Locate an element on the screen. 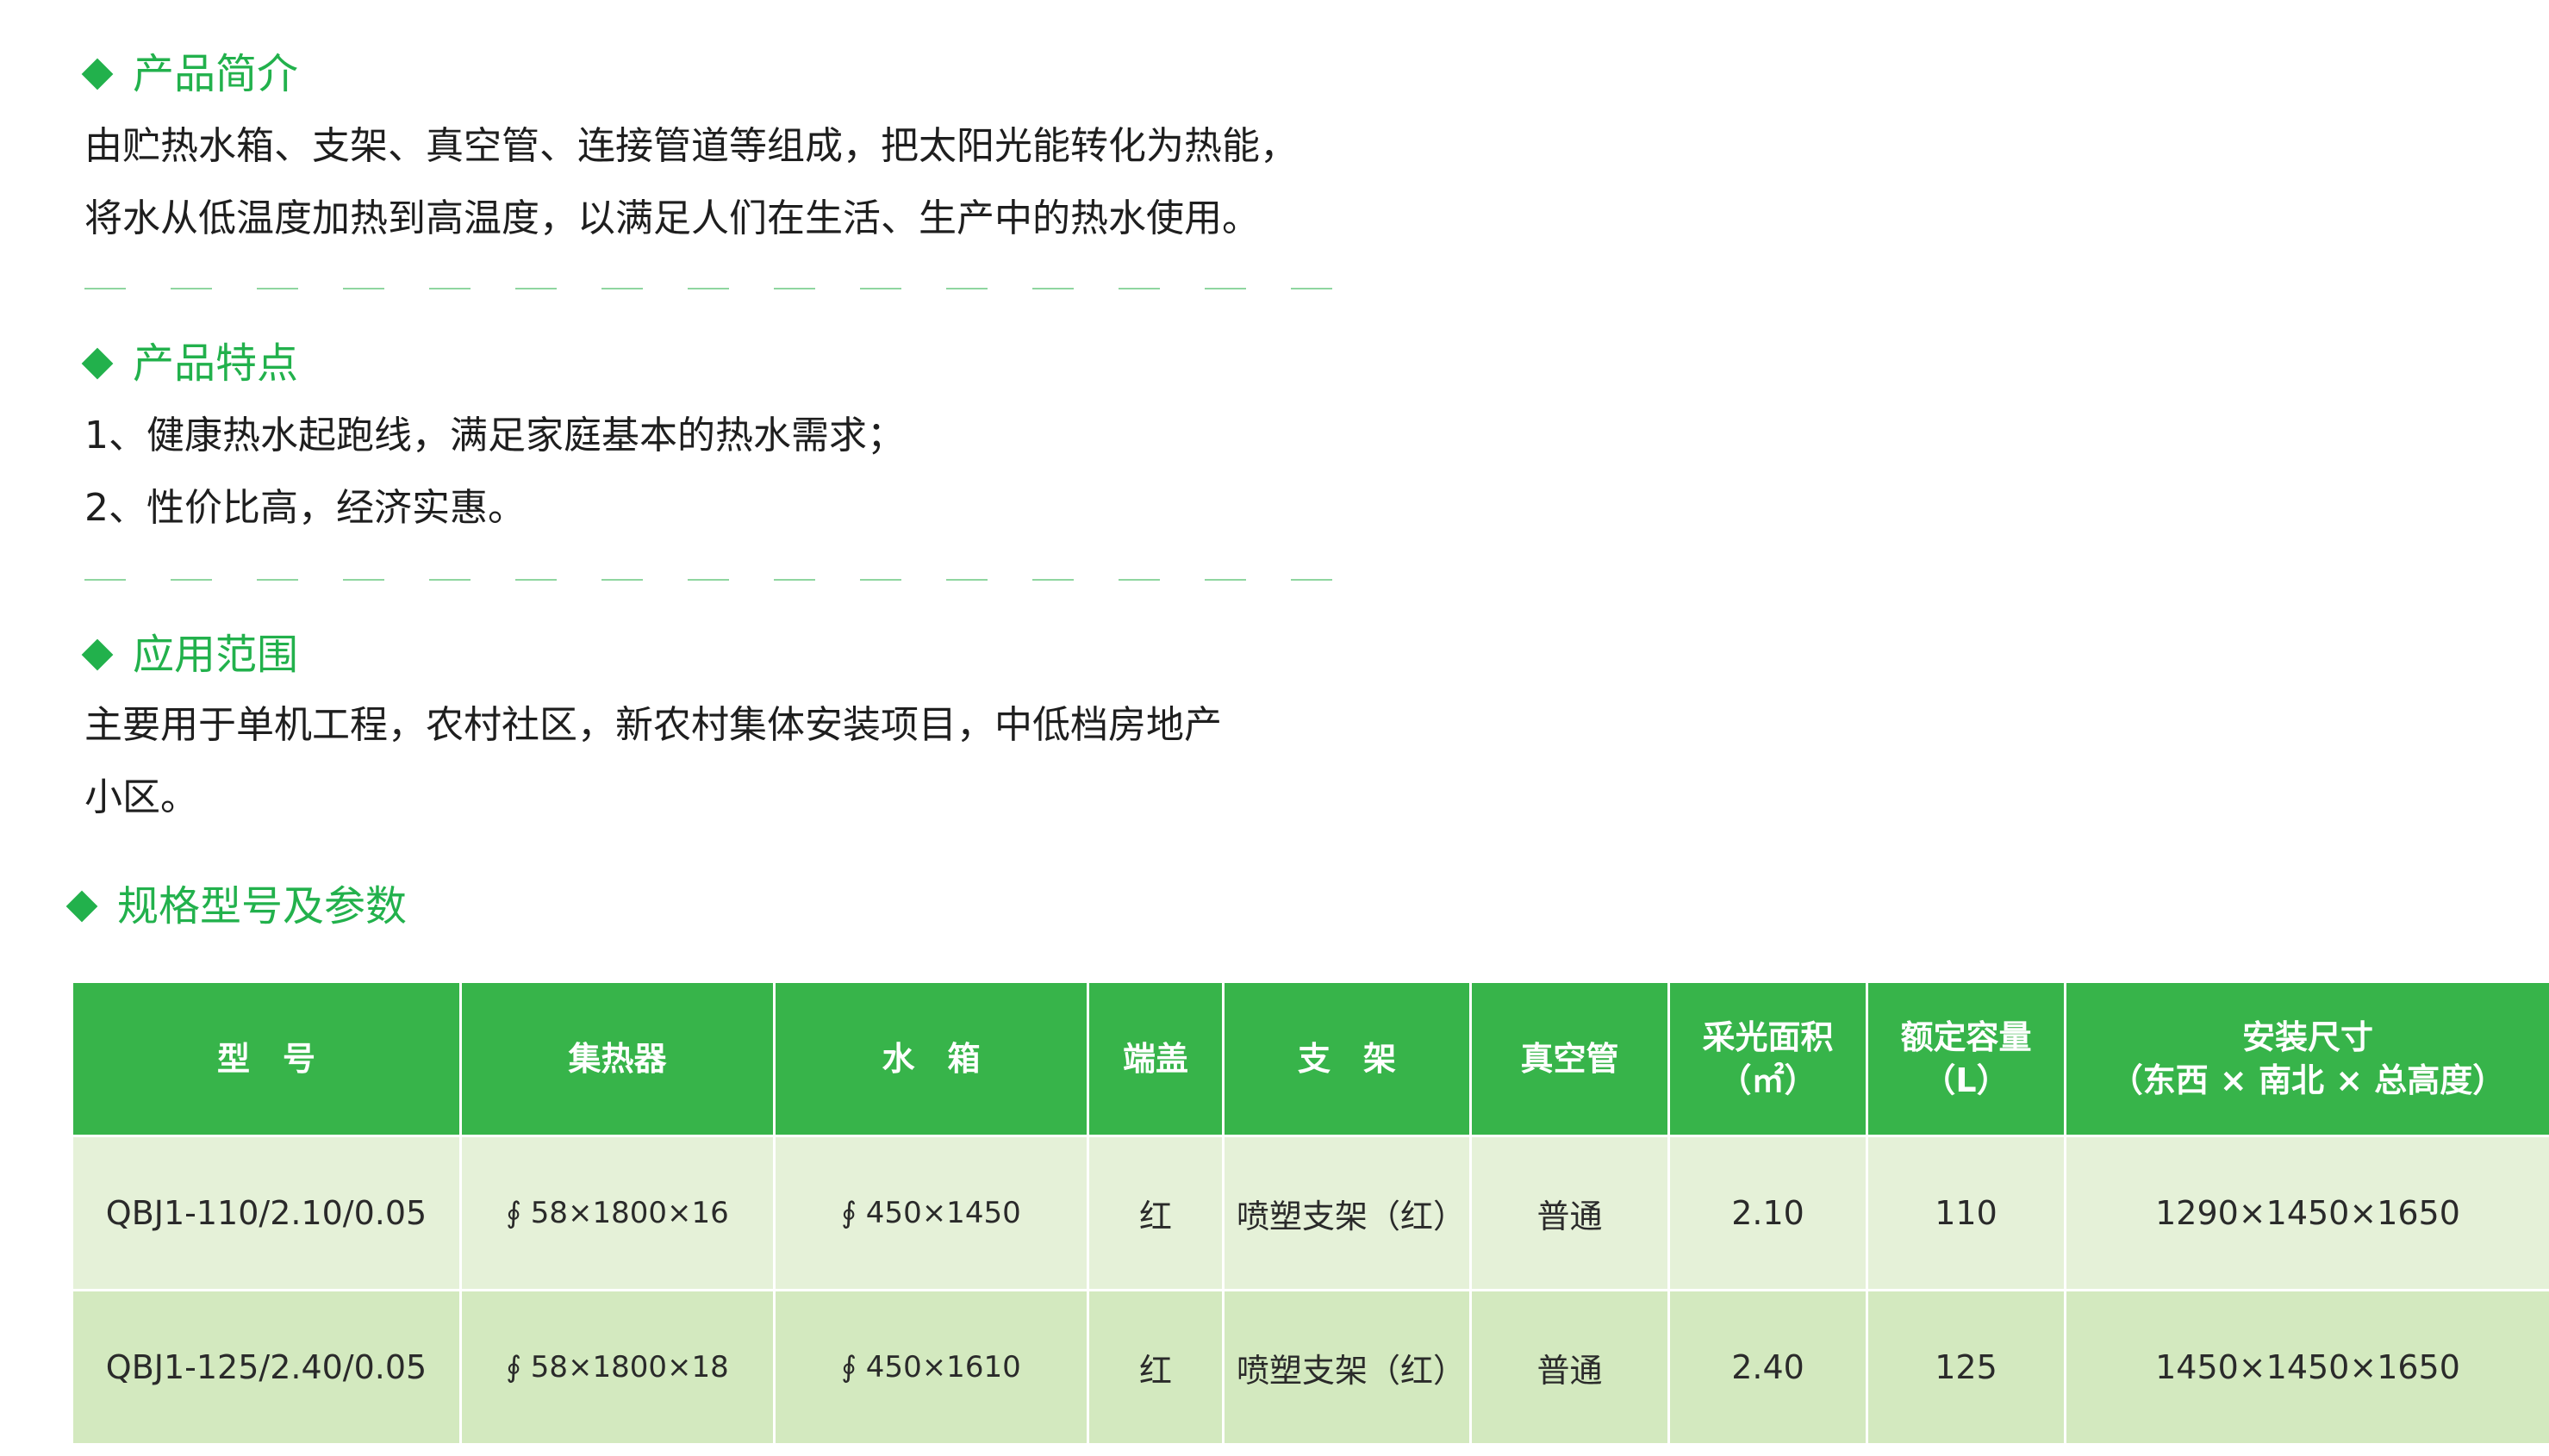 This screenshot has height=1456, width=2549. cell-model: QBJ1-125/2.40/0.05 is located at coordinates (266, 1368).